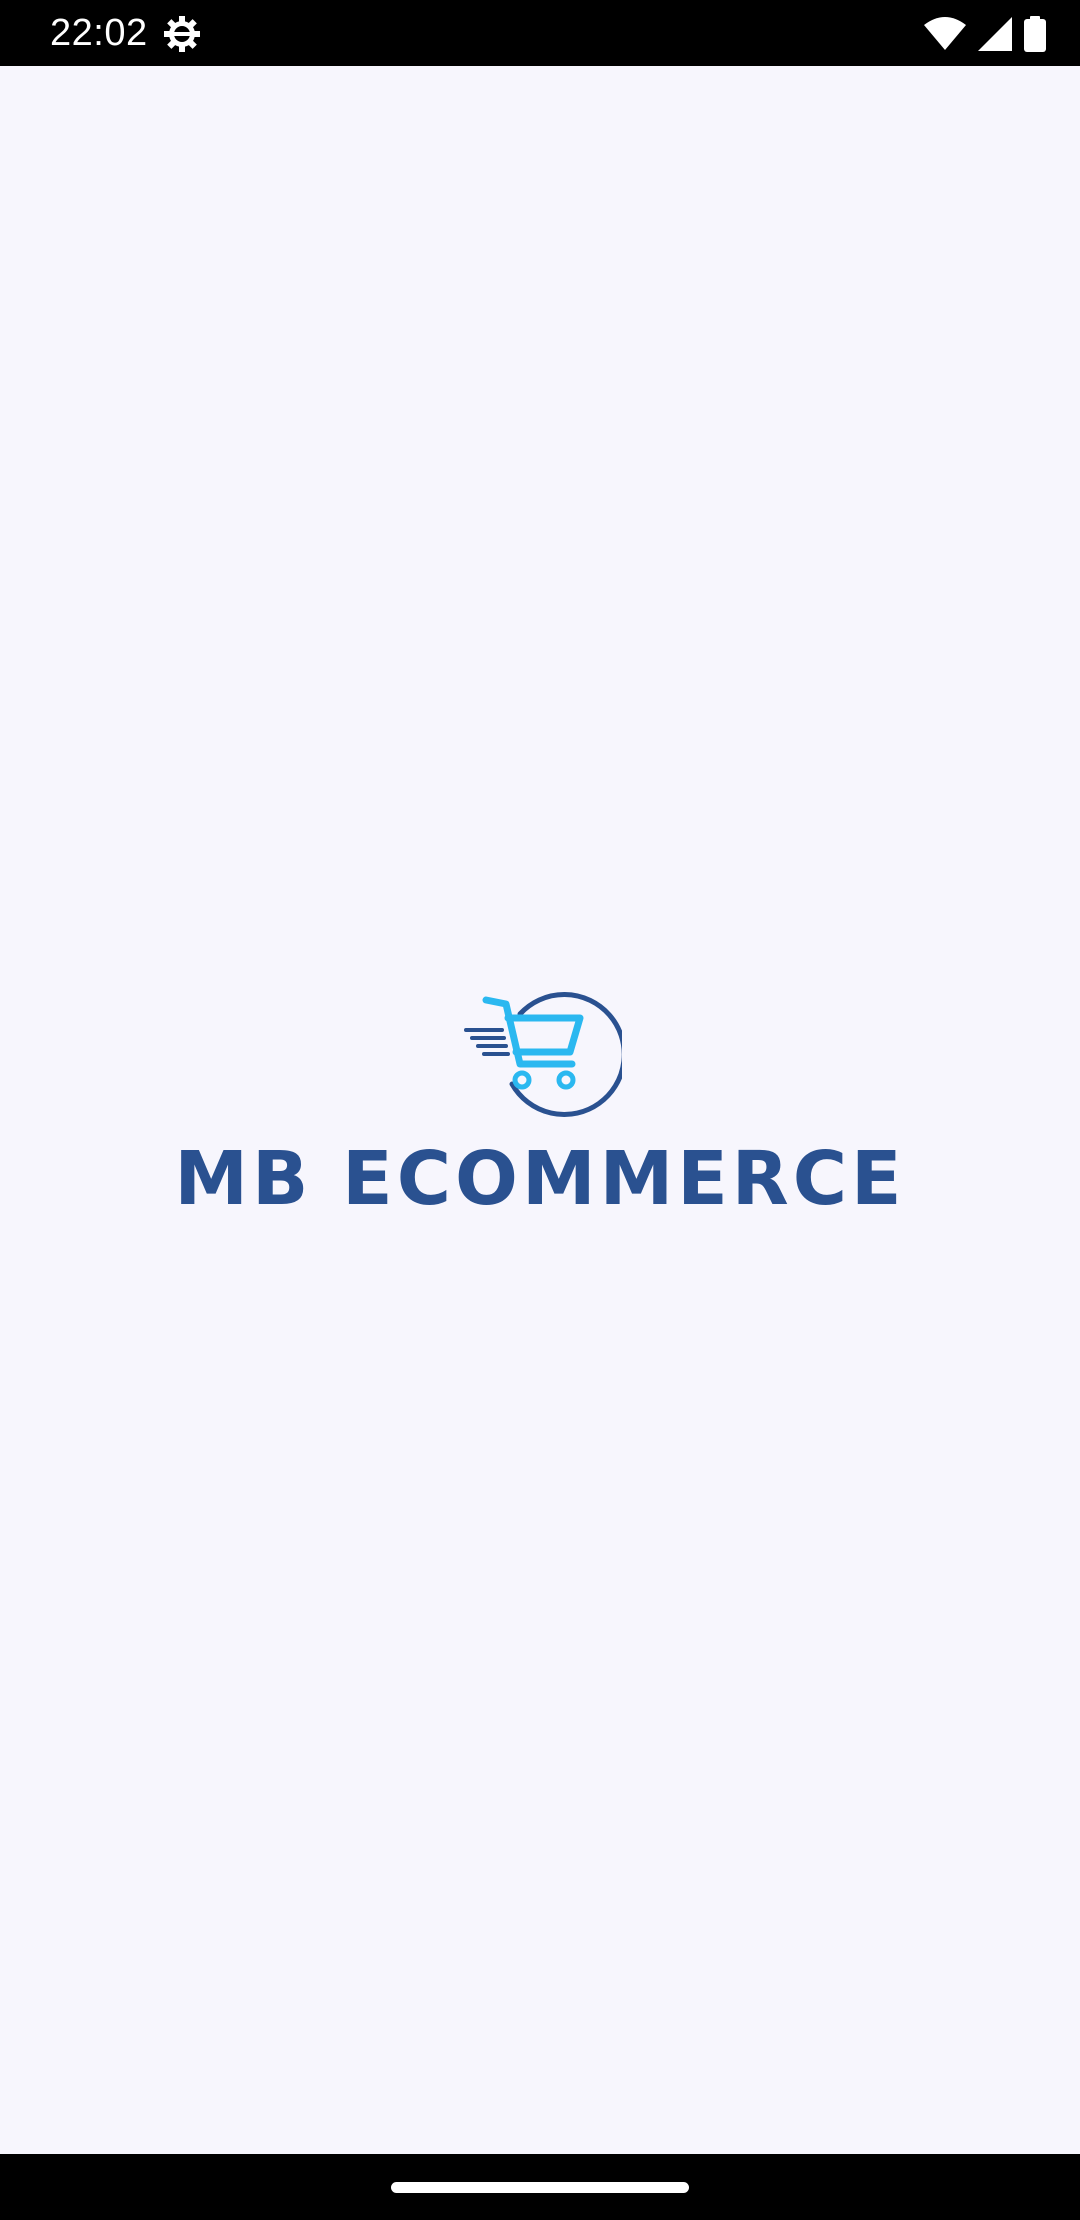  I want to click on brand-name: MB ECOMMERCE, so click(540, 1179).